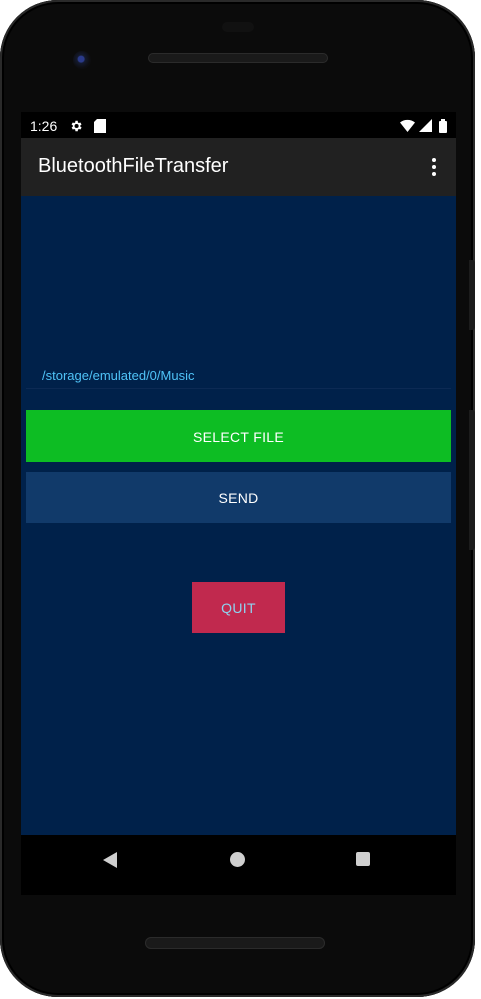  What do you see at coordinates (82, 60) in the screenshot?
I see `front-camera-icon` at bounding box center [82, 60].